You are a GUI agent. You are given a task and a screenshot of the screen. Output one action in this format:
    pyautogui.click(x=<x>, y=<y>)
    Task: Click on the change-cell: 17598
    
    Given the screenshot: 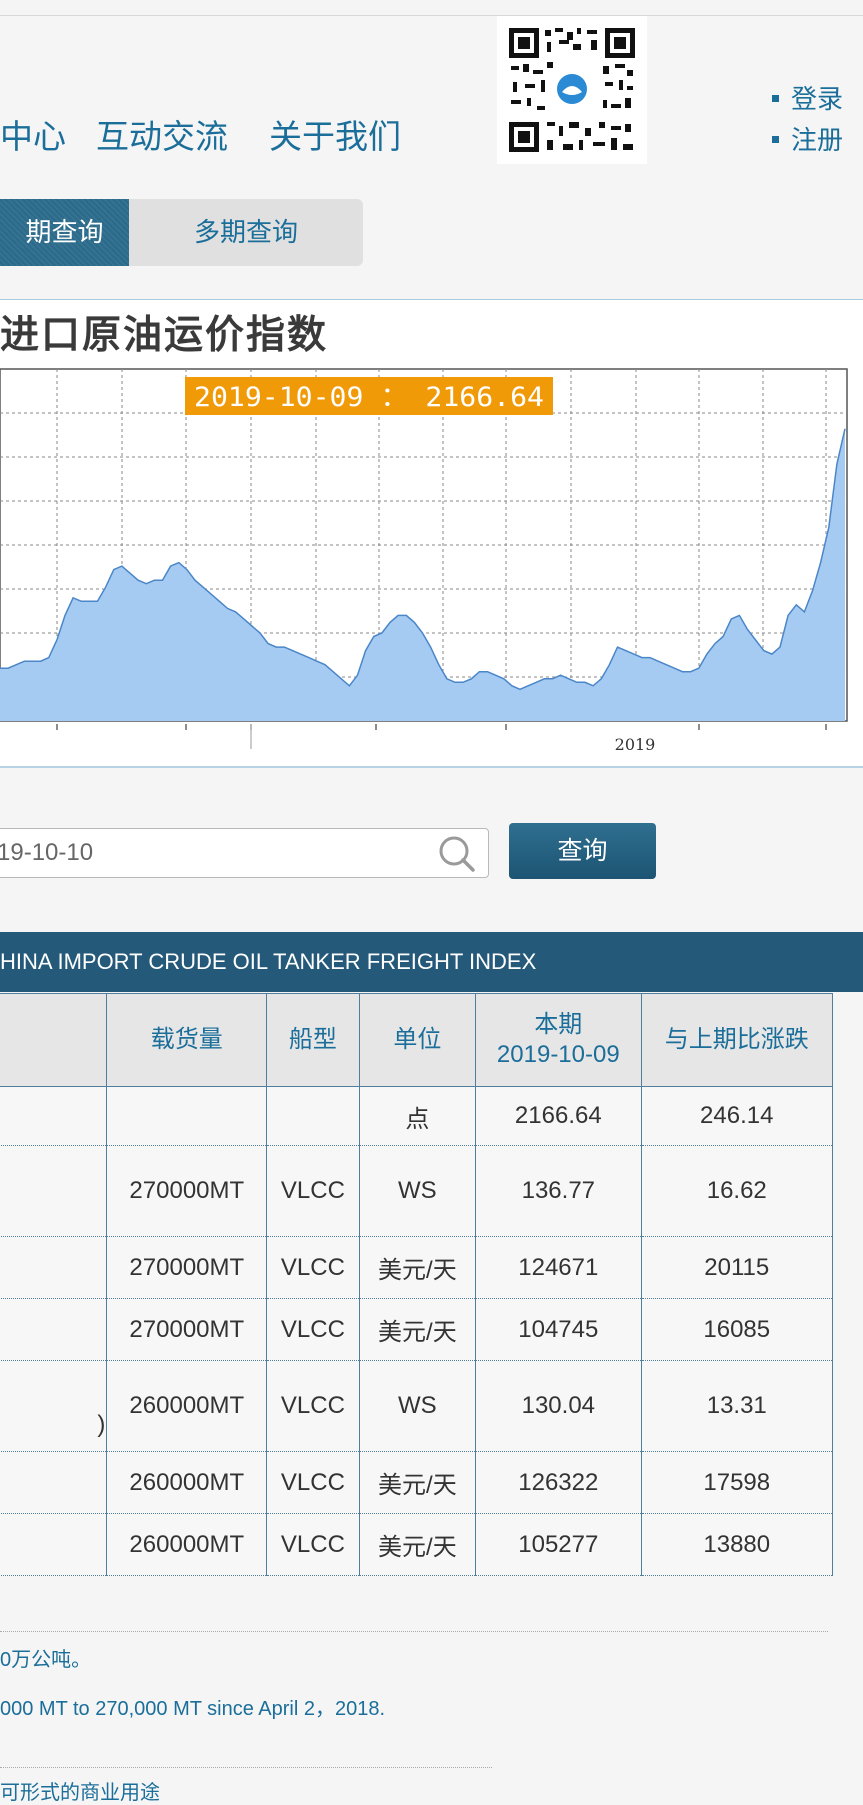 What is the action you would take?
    pyautogui.click(x=737, y=1482)
    